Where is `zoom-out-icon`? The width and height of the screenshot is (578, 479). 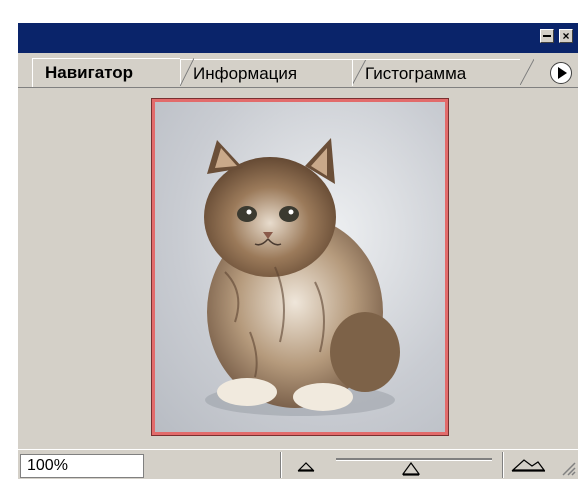 zoom-out-icon is located at coordinates (306, 466).